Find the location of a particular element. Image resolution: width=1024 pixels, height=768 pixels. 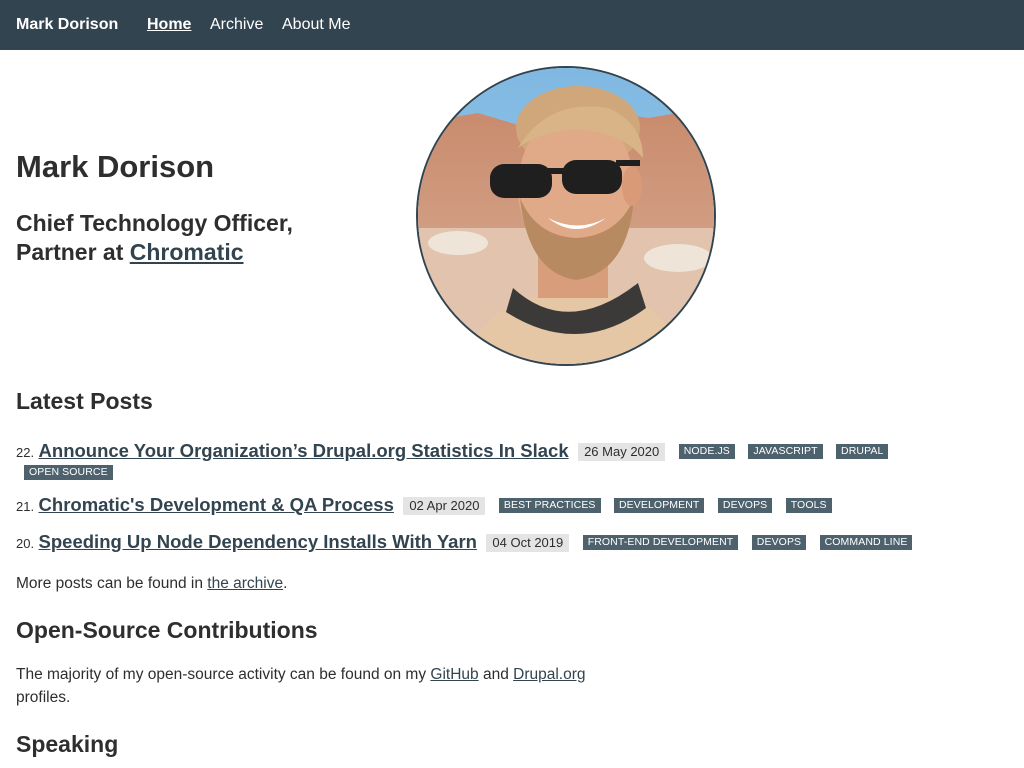

nav-link-home: Home is located at coordinates (169, 25).